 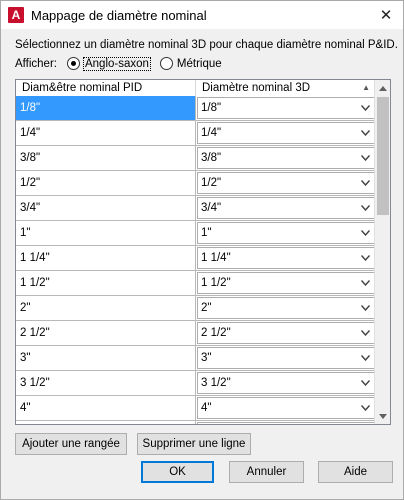 I want to click on table-row: 3" 3", so click(x=196, y=358).